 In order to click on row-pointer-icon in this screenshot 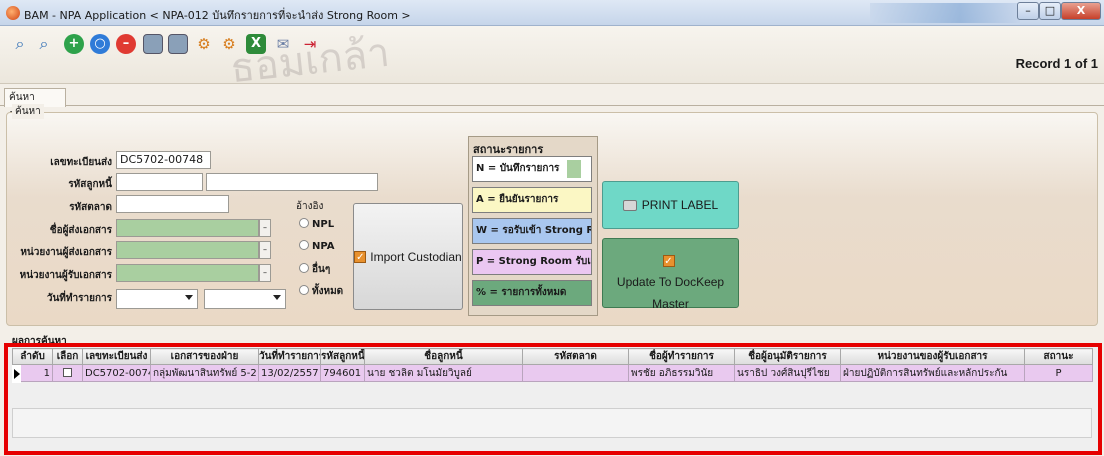, I will do `click(17, 374)`.